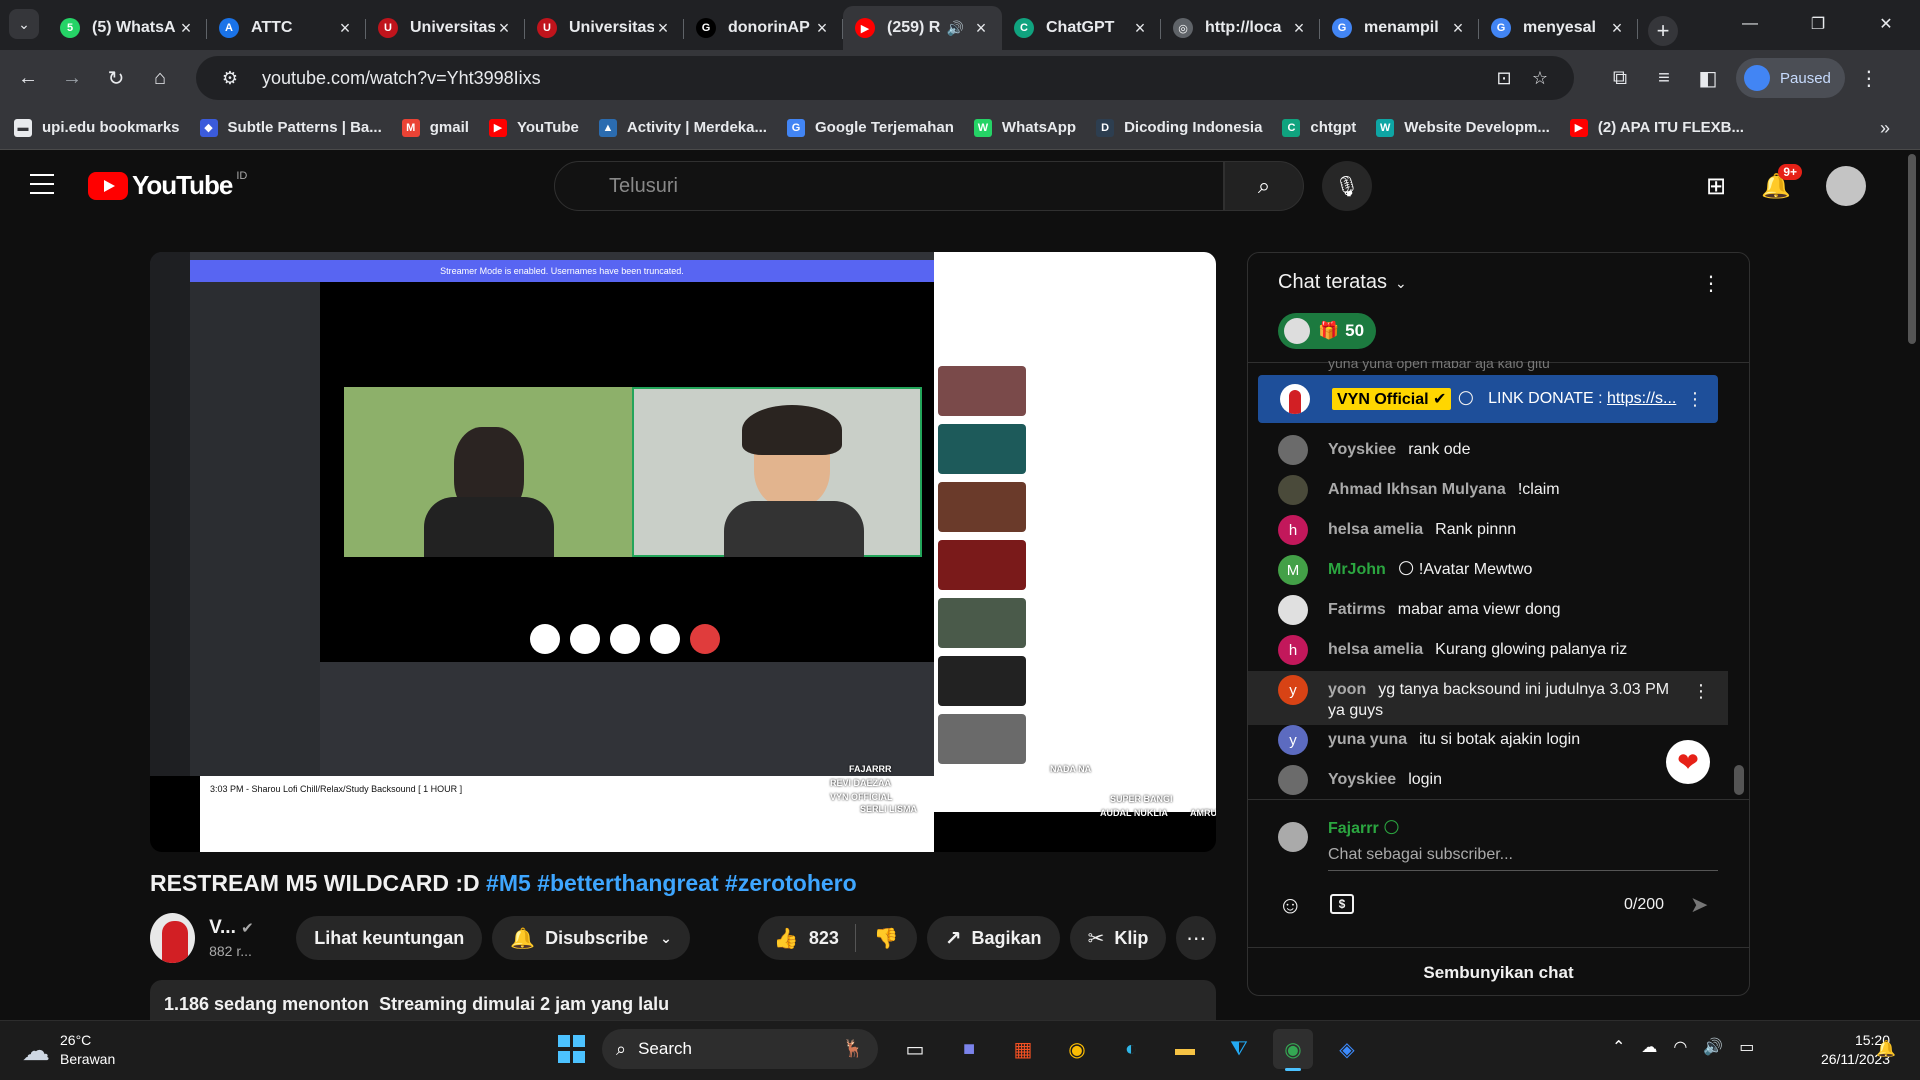 This screenshot has width=1920, height=1080. Describe the element at coordinates (1131, 1049) in the screenshot. I see `edge-icon: ◐` at that location.